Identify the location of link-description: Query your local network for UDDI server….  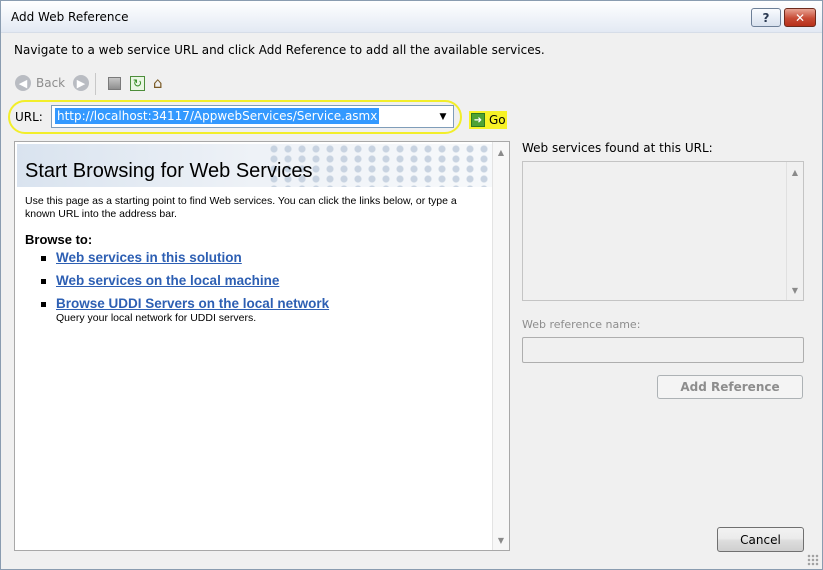
(156, 318).